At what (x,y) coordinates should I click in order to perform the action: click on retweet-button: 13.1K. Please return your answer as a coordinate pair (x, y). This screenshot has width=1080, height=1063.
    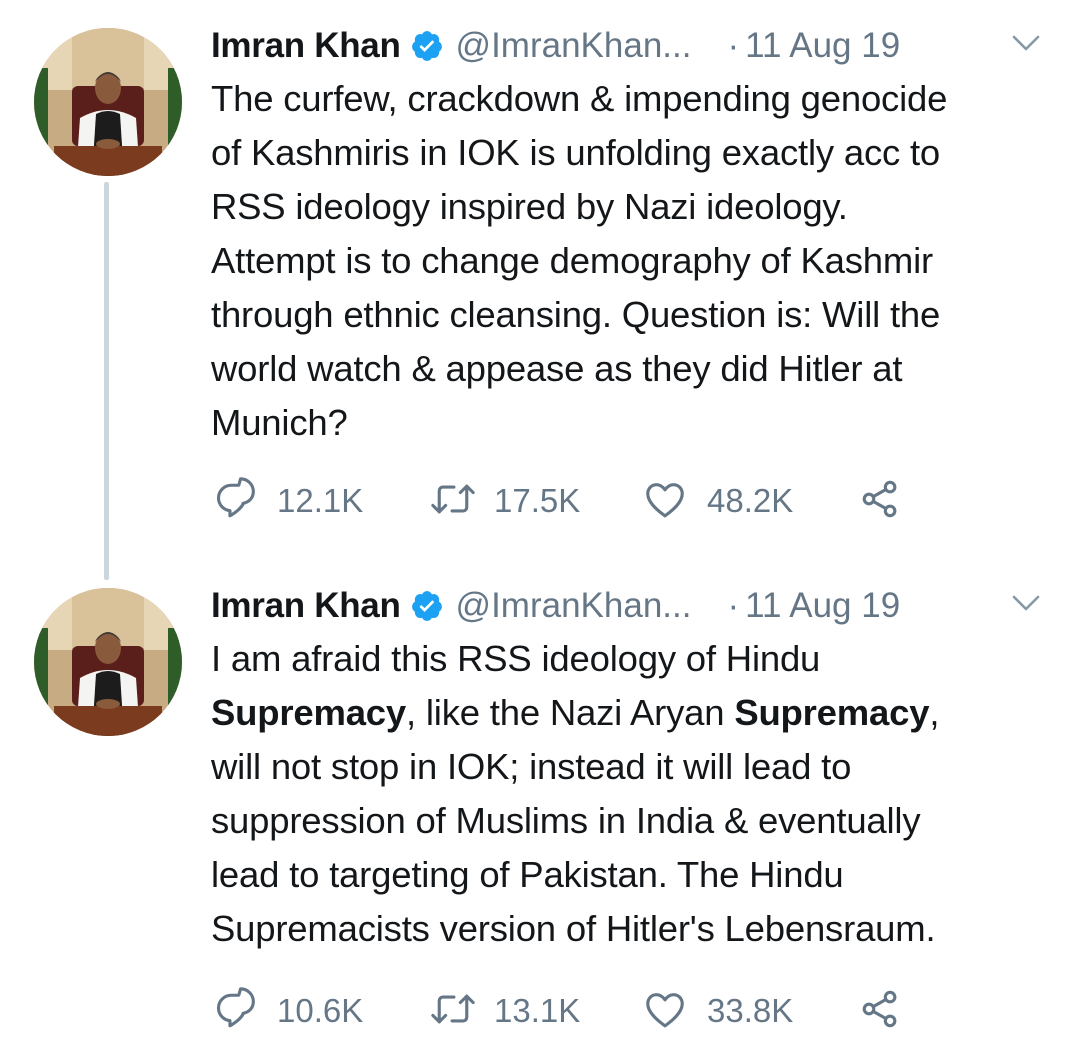
    Looking at the image, I should click on (535, 1011).